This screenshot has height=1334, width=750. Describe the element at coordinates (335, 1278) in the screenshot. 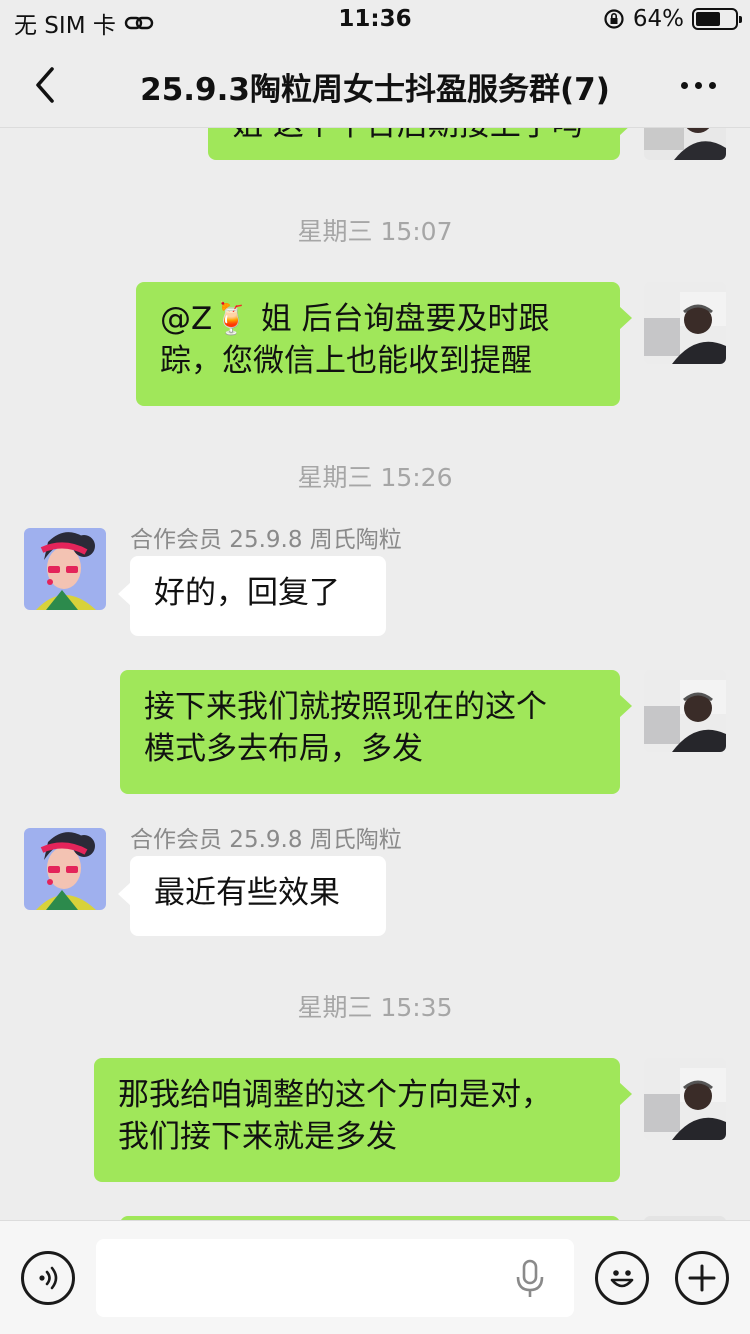

I see `message-input` at that location.